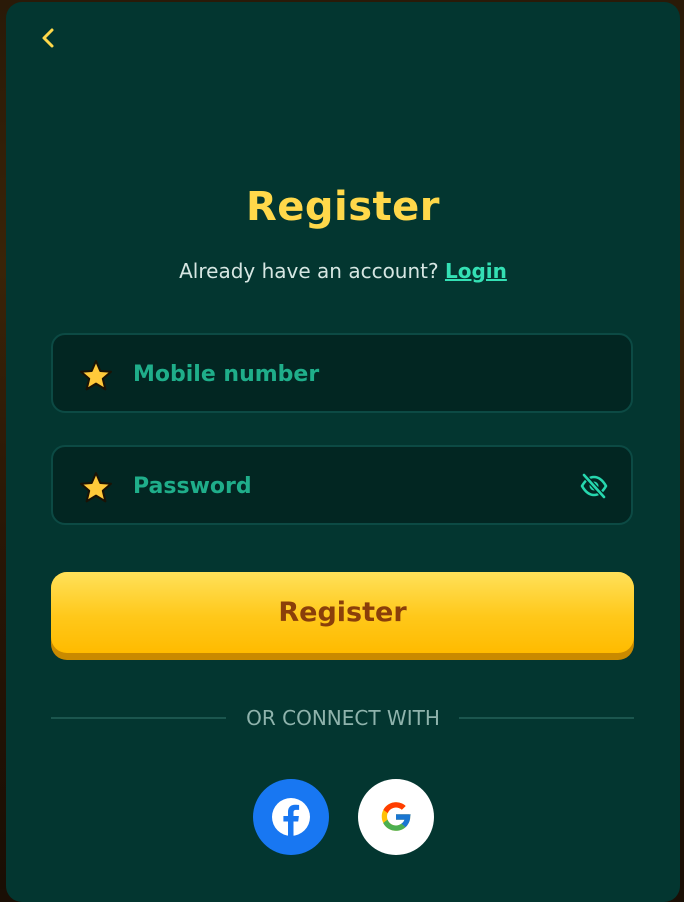 This screenshot has width=684, height=902. I want to click on password-input, so click(348, 486).